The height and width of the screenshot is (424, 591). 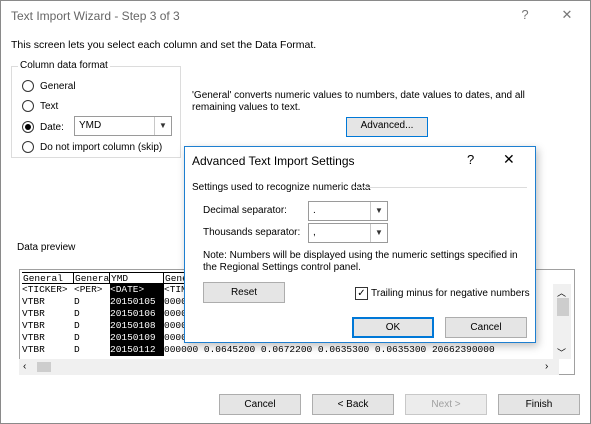 What do you see at coordinates (137, 302) in the screenshot?
I see `preview-cell-selected: 20150105` at bounding box center [137, 302].